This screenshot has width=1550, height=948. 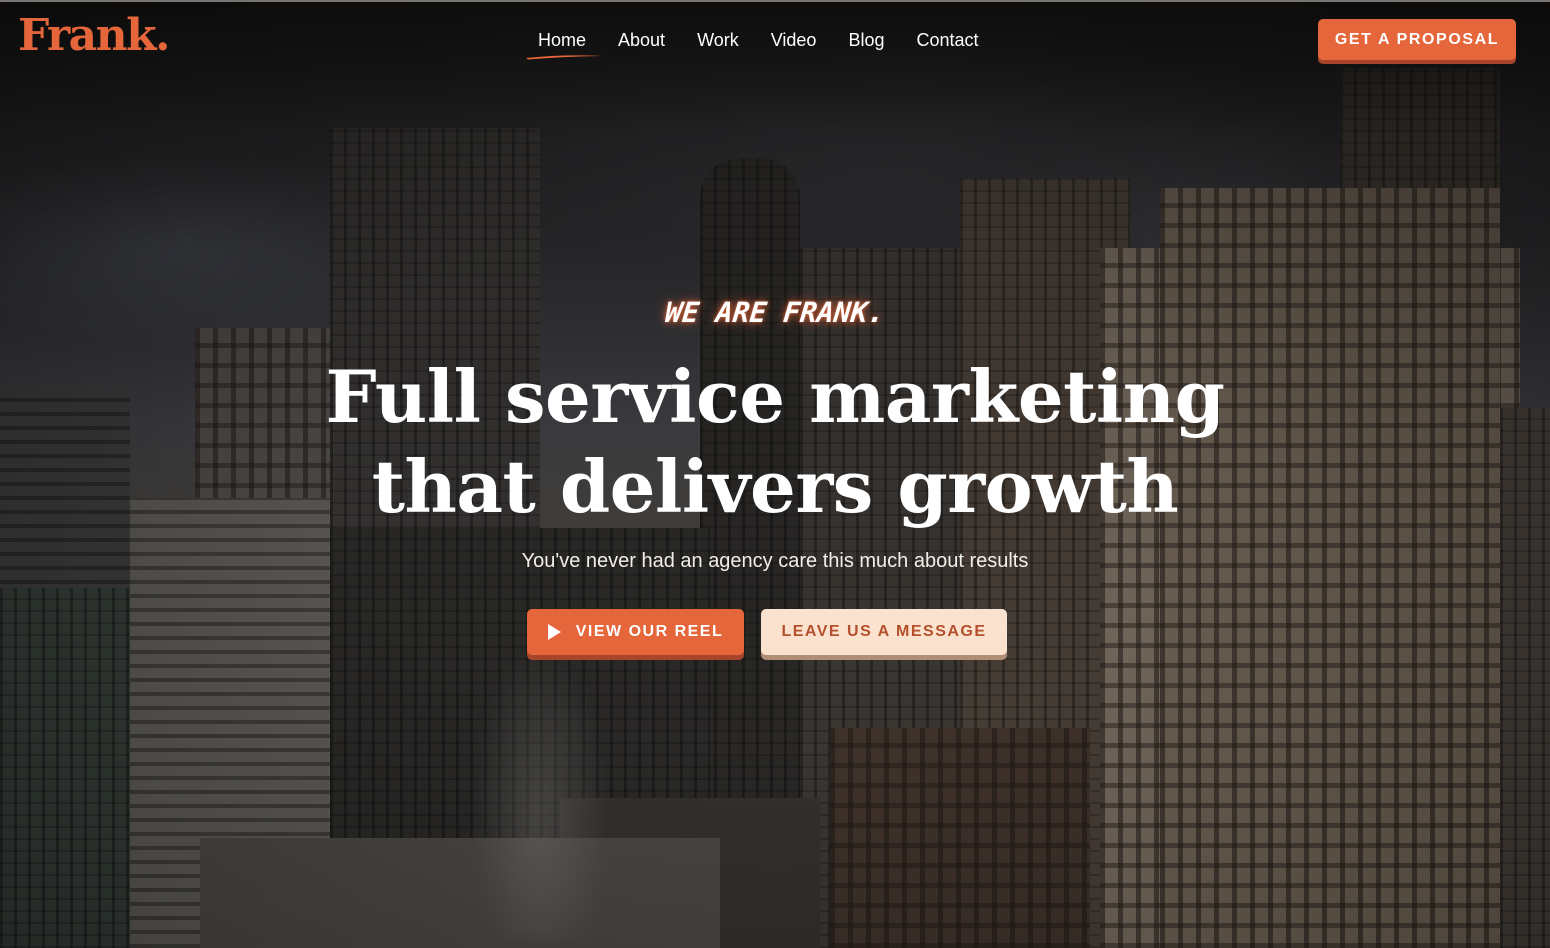 I want to click on active-underline-icon, so click(x=564, y=57).